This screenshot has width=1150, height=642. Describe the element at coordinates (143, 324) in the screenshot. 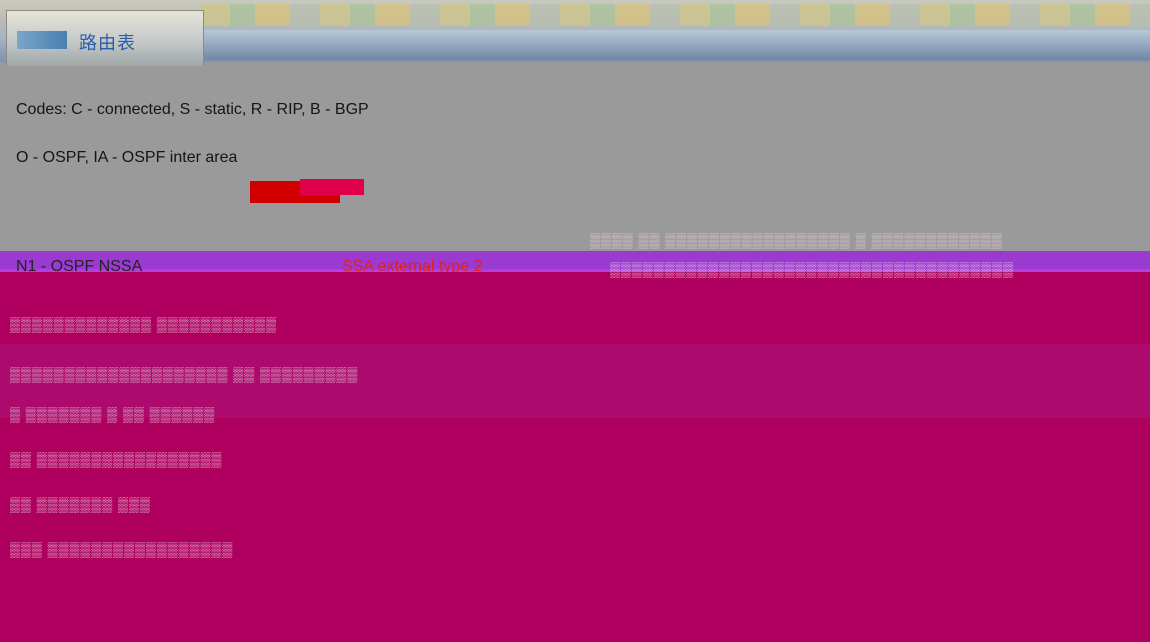

I see `corrupted-text-row-3: ▒▒▒▒▒▒▒▒▒▒▒▒▒ ▒▒▒▒▒▒▒▒▒▒▒` at that location.